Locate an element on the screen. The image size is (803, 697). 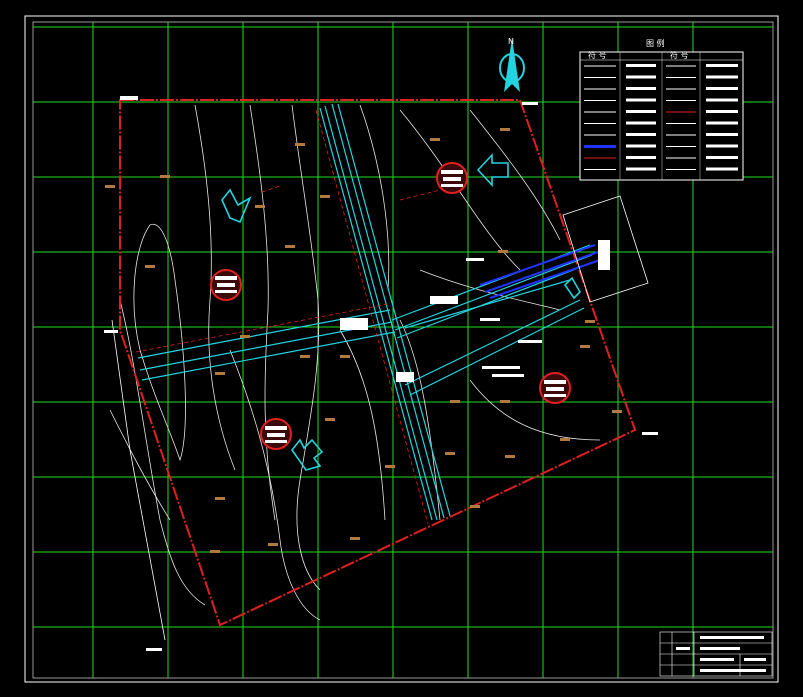
title-block is located at coordinates (716, 654).